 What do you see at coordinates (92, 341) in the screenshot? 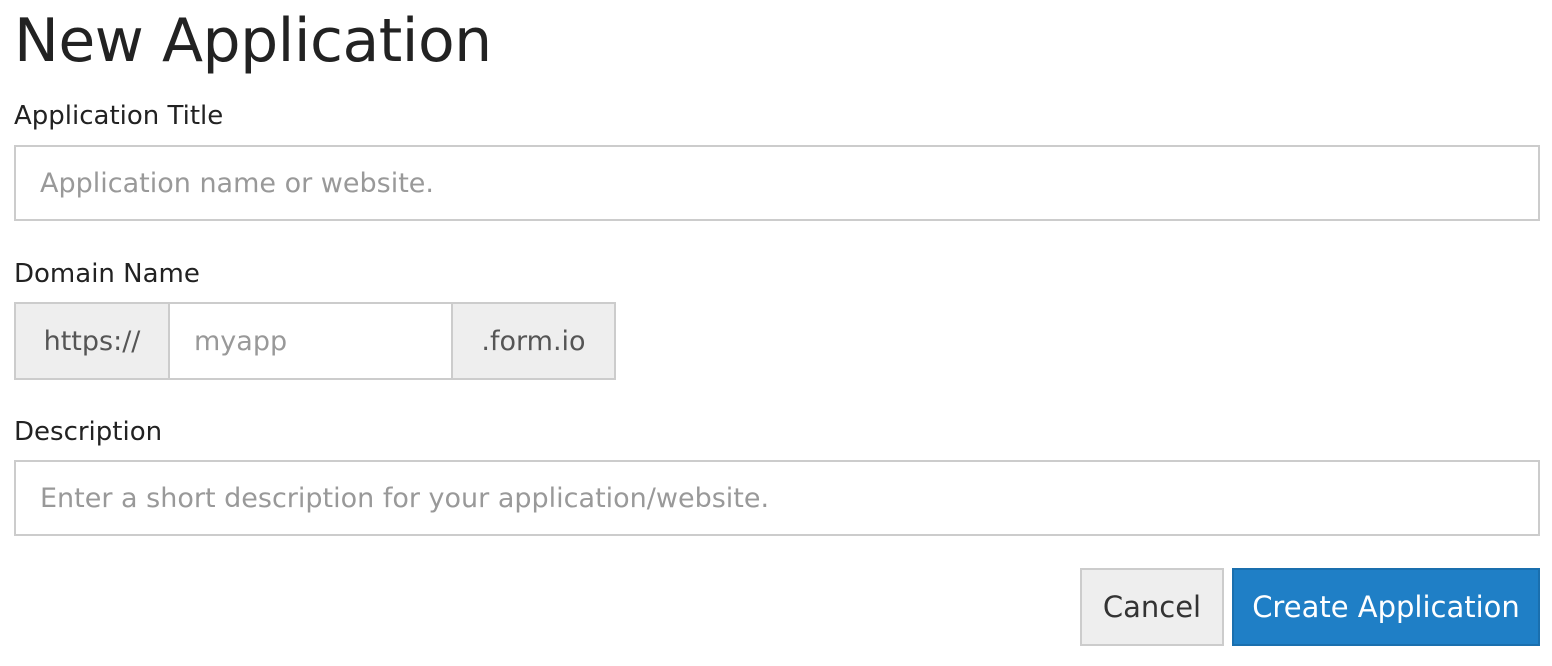
I see `domain-prefix-addon: https://` at bounding box center [92, 341].